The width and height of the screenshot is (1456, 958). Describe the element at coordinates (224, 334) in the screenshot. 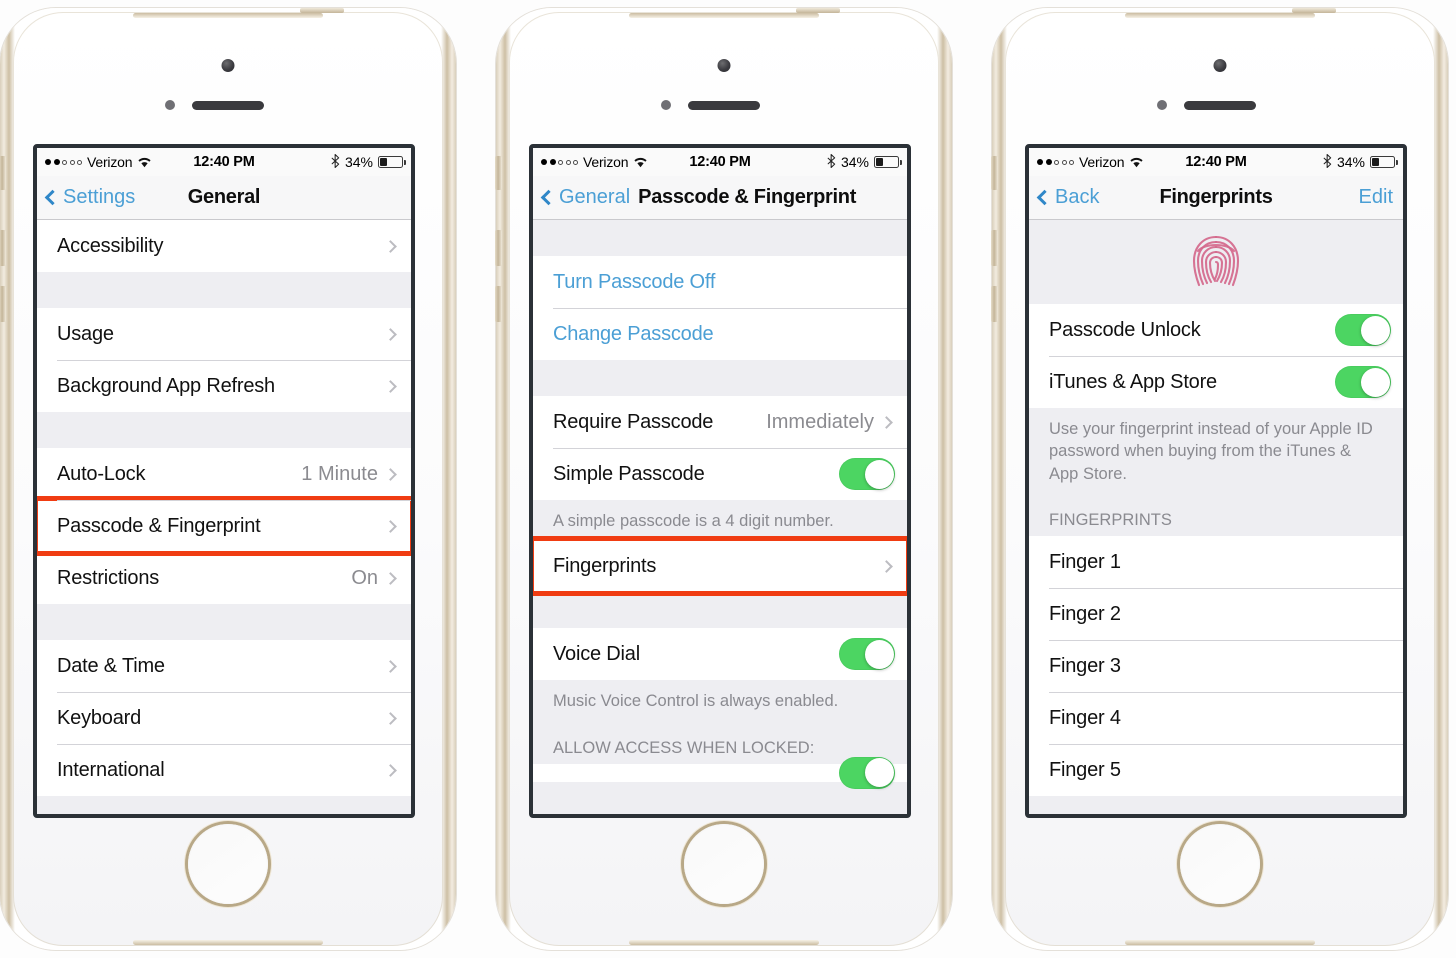

I see `list-row: Usage` at that location.